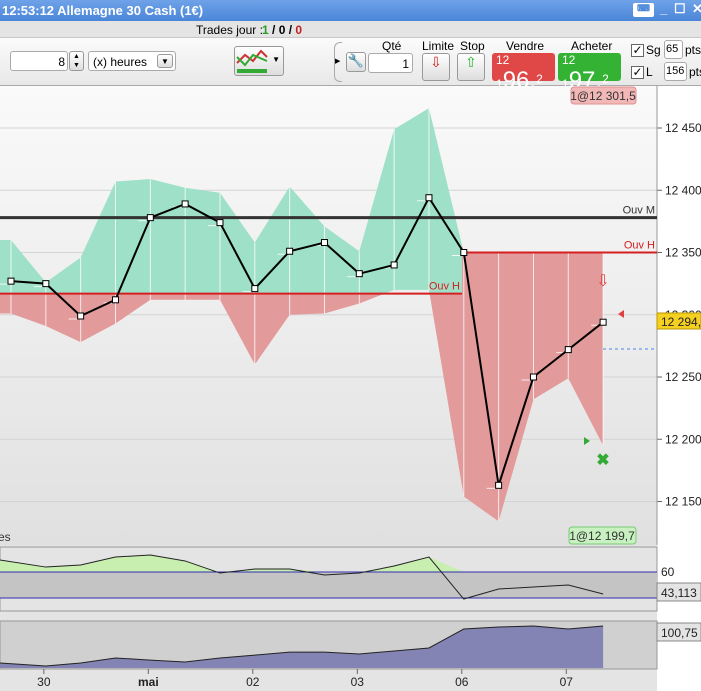 The image size is (701, 691). Describe the element at coordinates (683, 502) in the screenshot. I see `y-tick-label: 12 150` at that location.